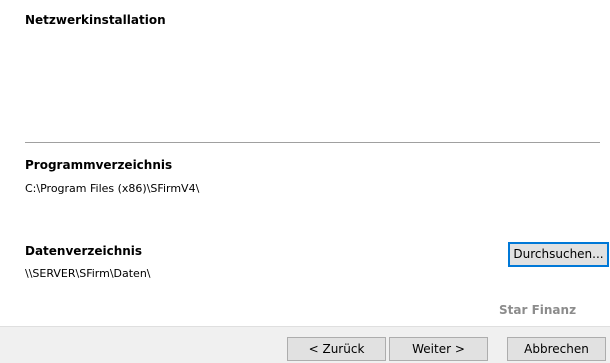  I want to click on program-directory-heading: Programmverzeichnis, so click(99, 165).